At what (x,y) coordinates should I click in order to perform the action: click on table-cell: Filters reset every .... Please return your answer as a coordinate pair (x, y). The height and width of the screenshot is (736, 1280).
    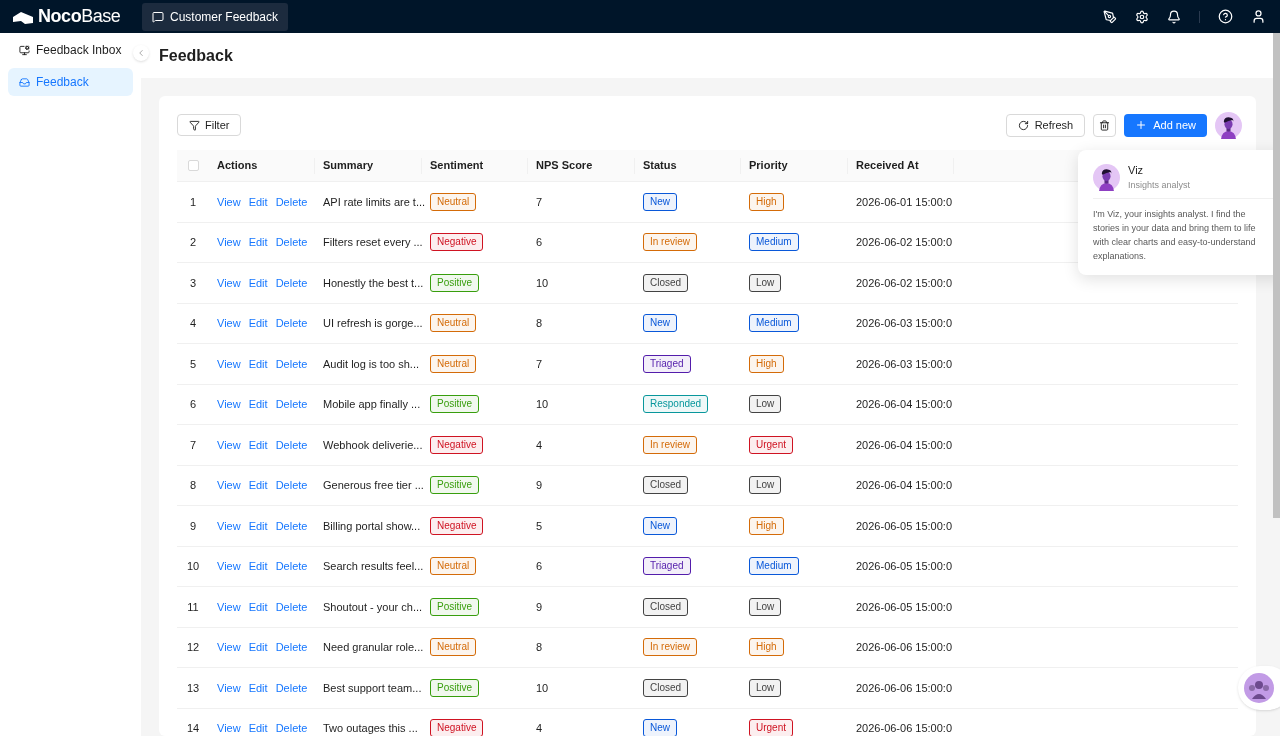
    Looking at the image, I should click on (373, 242).